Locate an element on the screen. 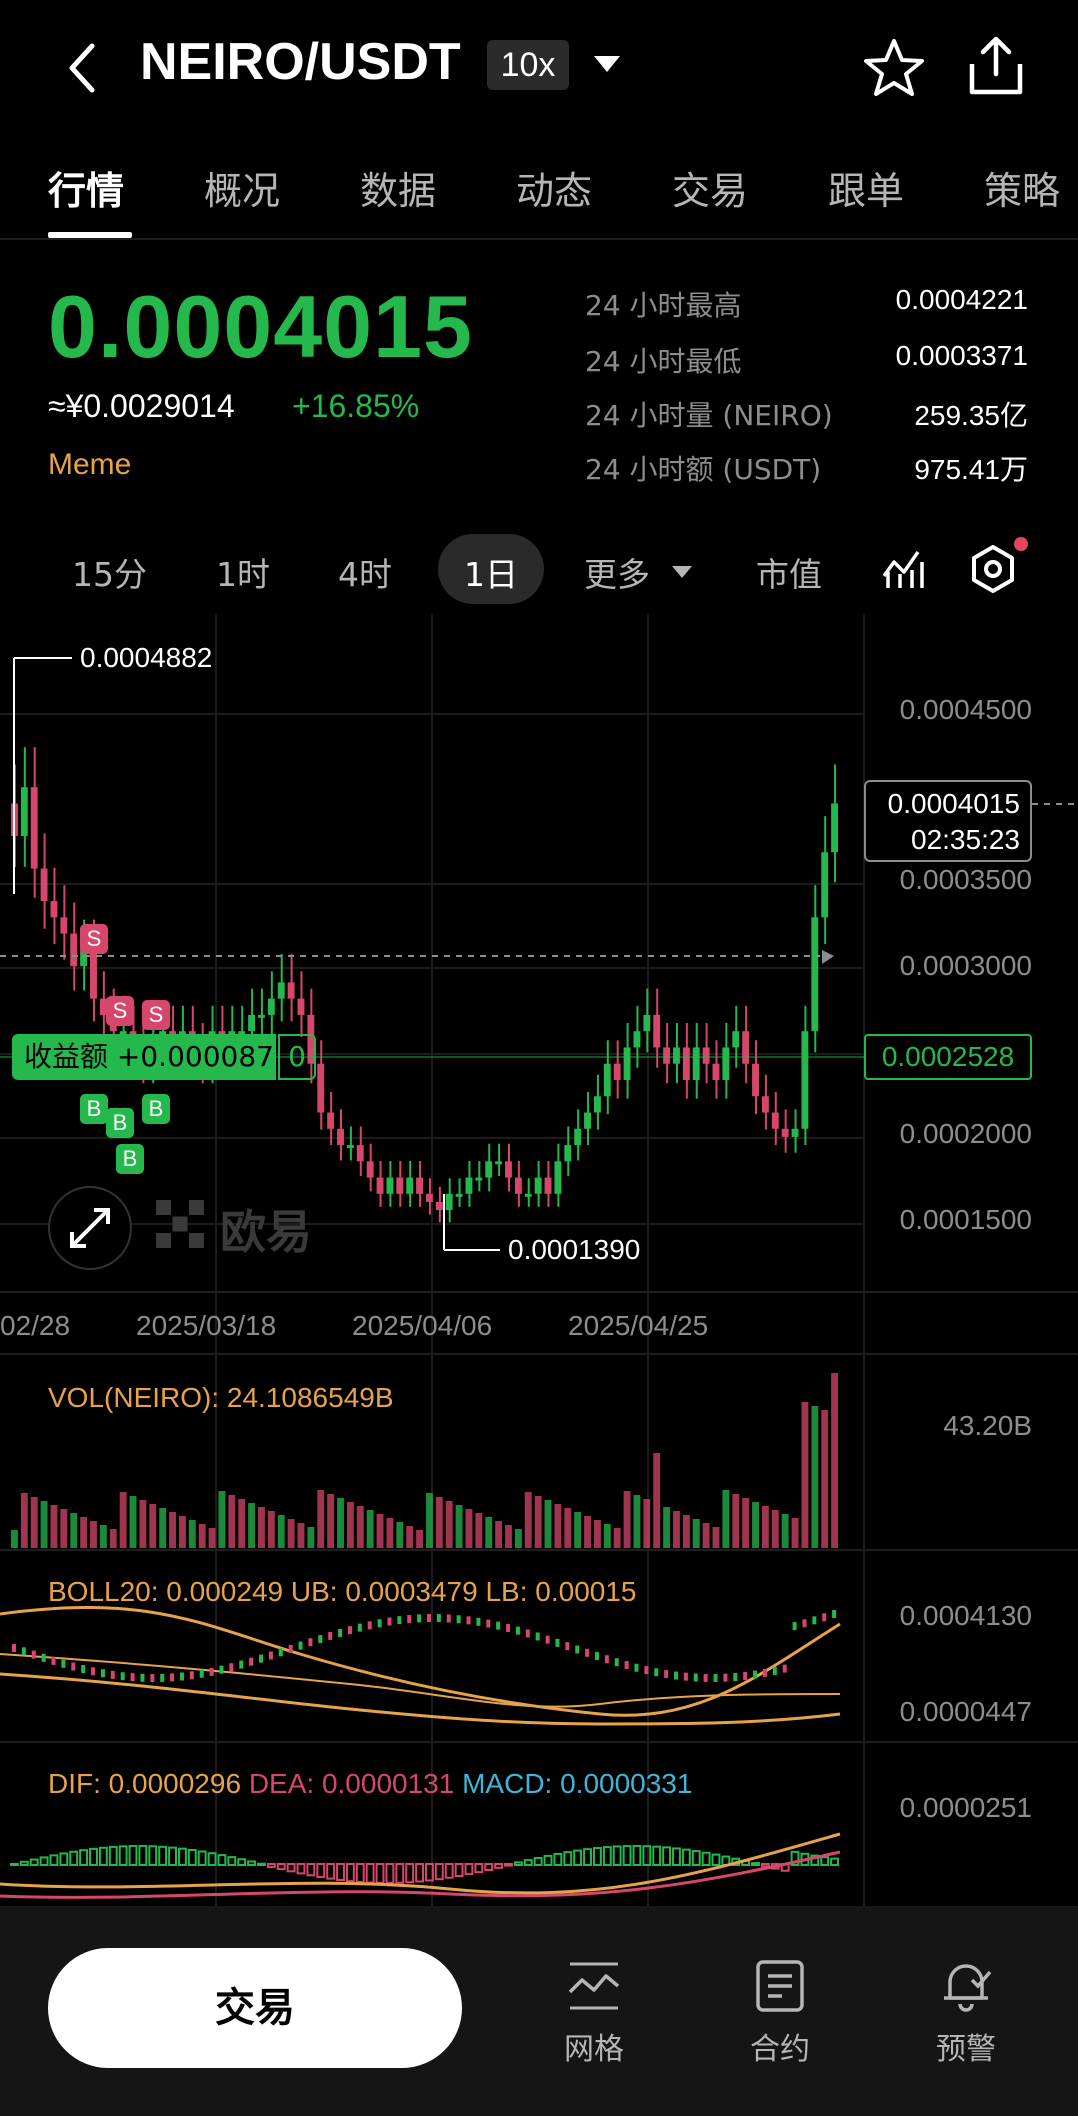 The width and height of the screenshot is (1078, 2116). grid-nav: 网格 is located at coordinates (594, 2013).